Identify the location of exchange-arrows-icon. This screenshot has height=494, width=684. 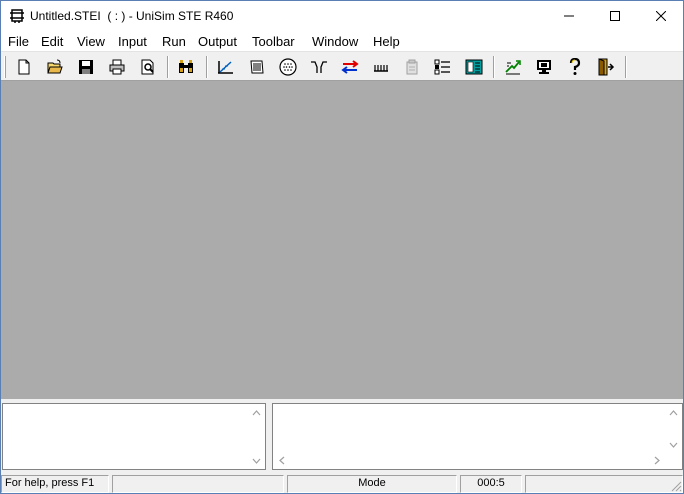
(350, 67).